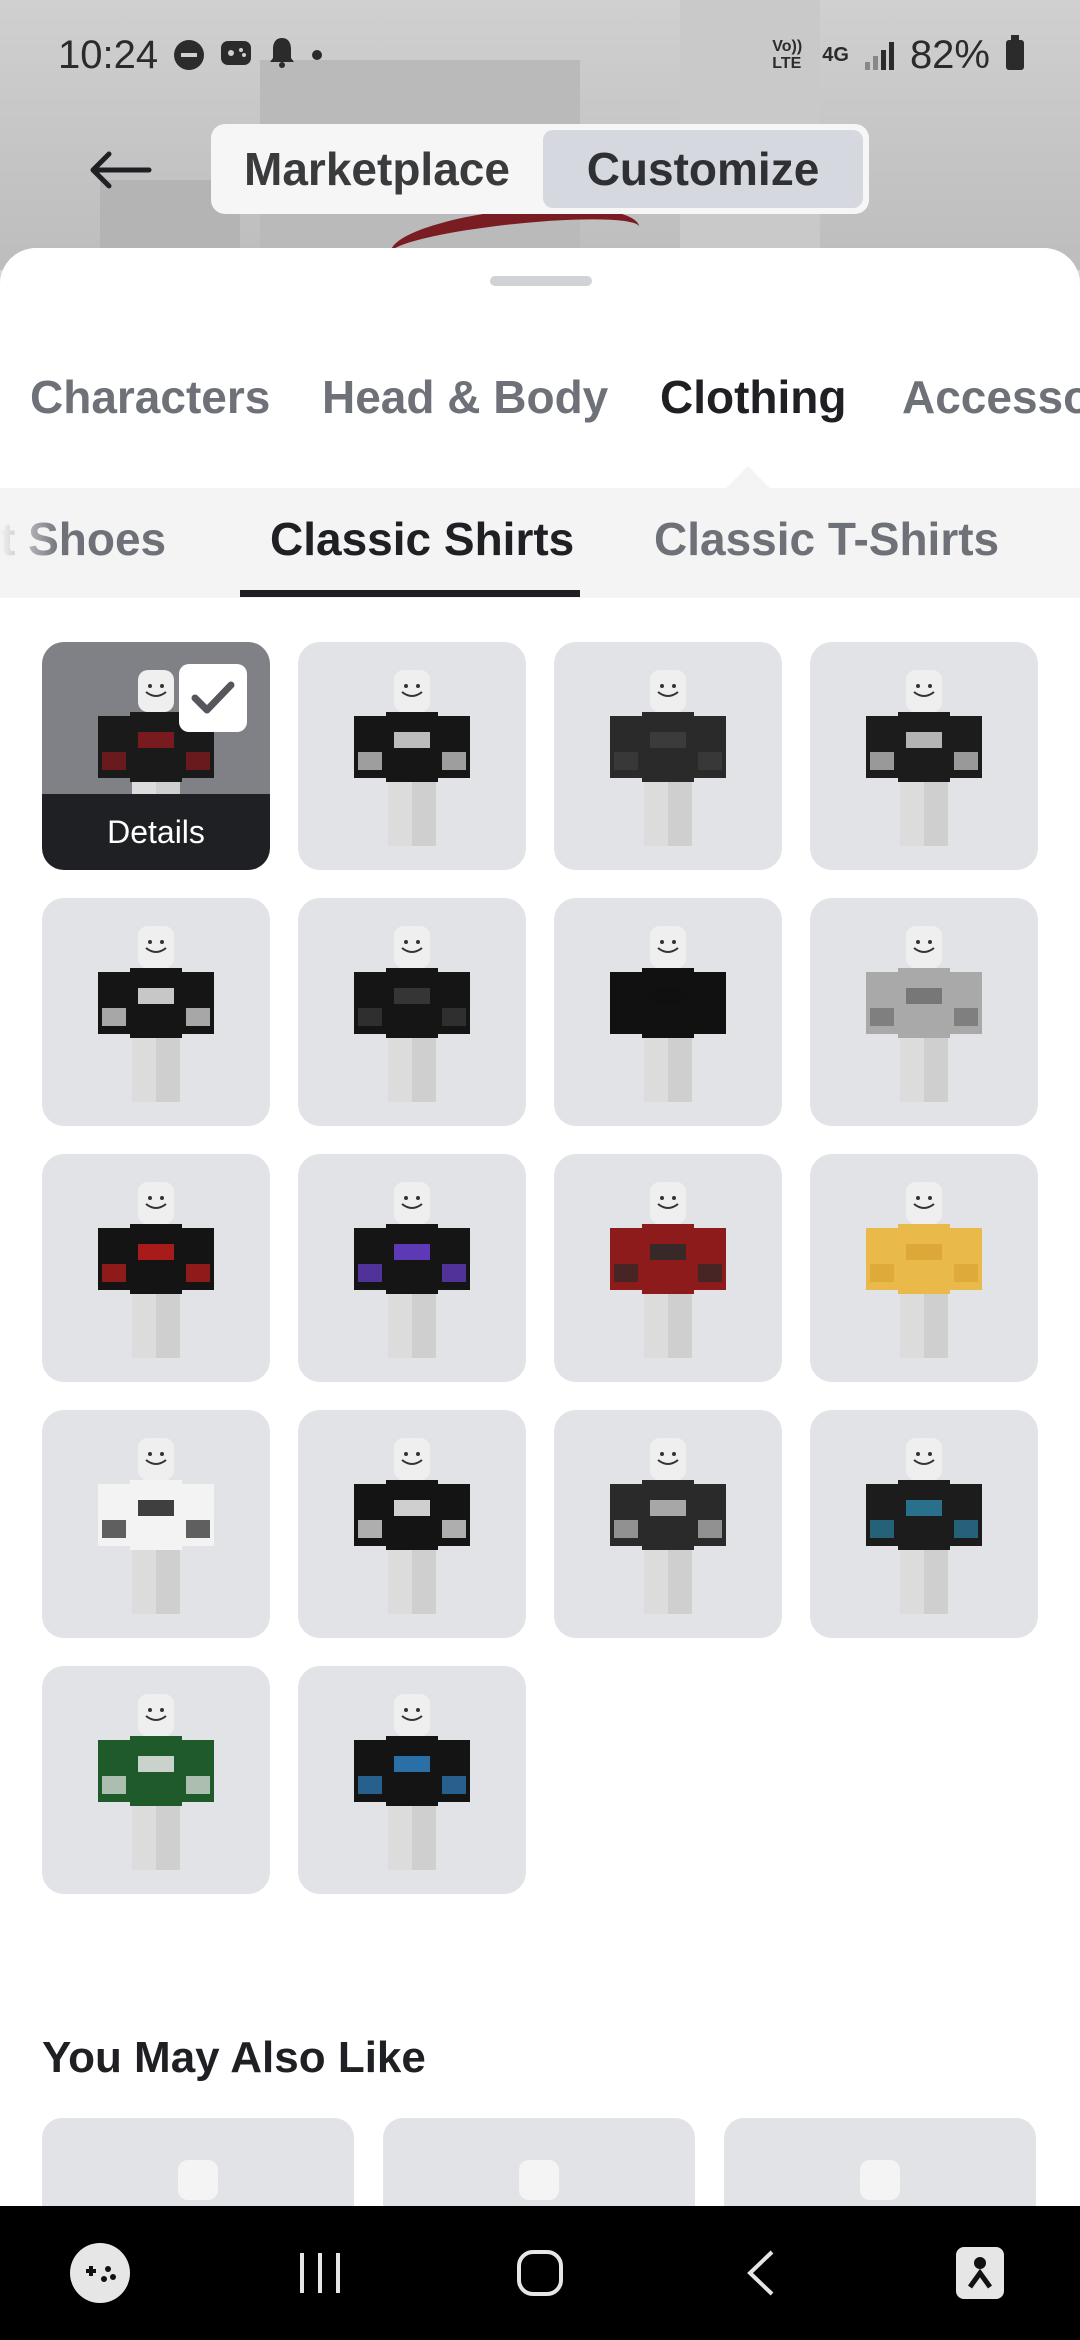  What do you see at coordinates (703, 169) in the screenshot?
I see `customize-tab: Customize` at bounding box center [703, 169].